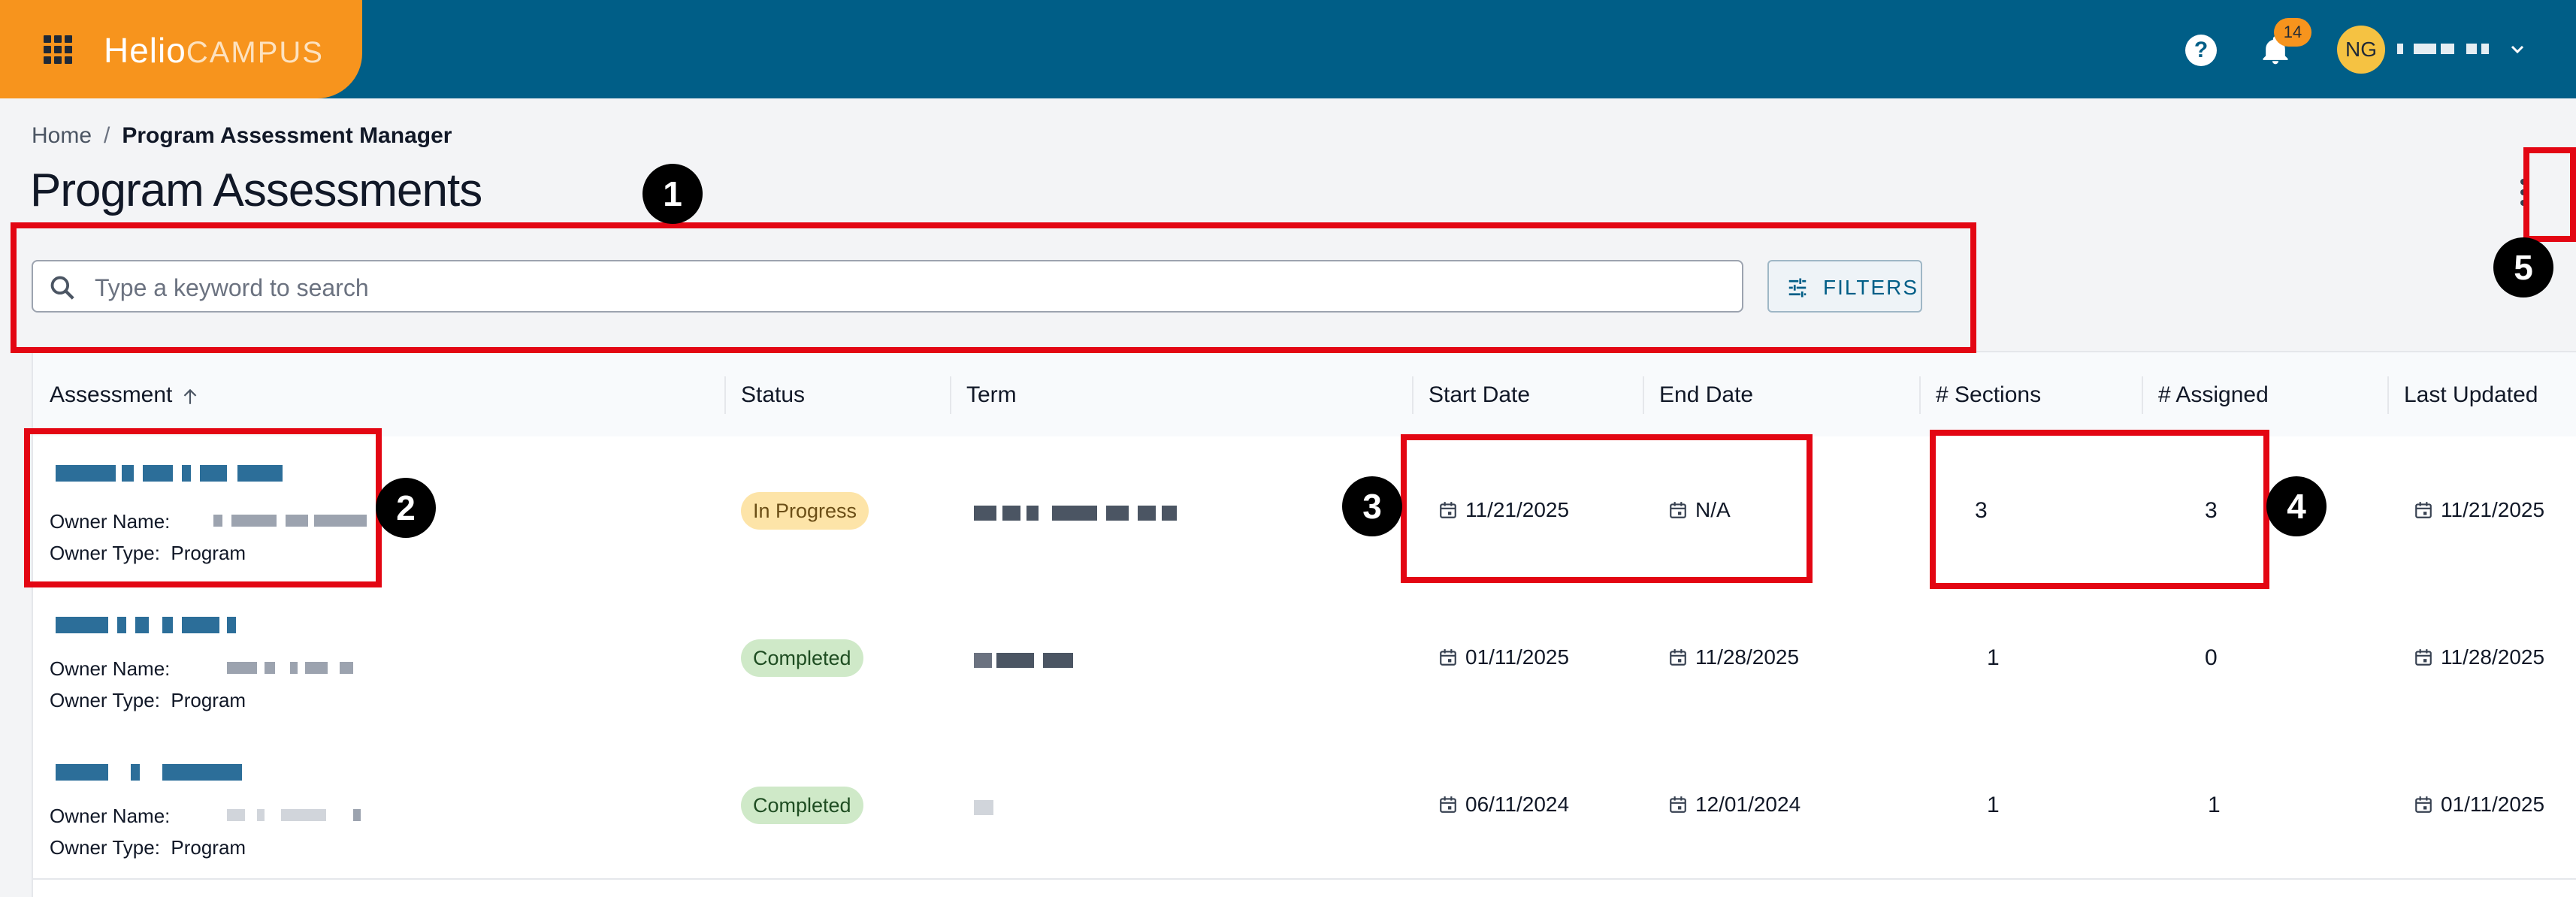 The width and height of the screenshot is (2576, 897). Describe the element at coordinates (1980, 395) in the screenshot. I see `column-header-sections: # Sections` at that location.